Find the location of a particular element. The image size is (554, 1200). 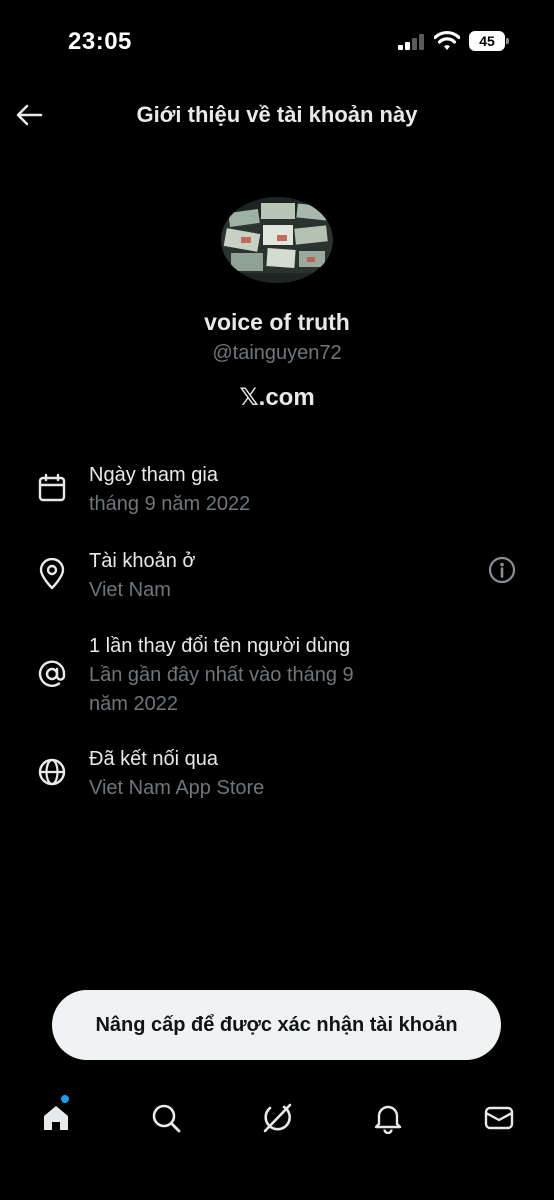

info-circle-icon is located at coordinates (502, 570).